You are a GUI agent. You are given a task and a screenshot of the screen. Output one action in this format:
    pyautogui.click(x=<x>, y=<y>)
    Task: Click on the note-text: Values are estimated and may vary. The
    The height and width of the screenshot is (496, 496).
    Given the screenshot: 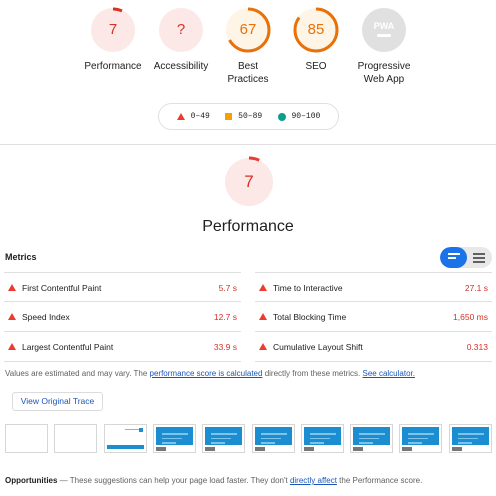 What is the action you would take?
    pyautogui.click(x=77, y=373)
    